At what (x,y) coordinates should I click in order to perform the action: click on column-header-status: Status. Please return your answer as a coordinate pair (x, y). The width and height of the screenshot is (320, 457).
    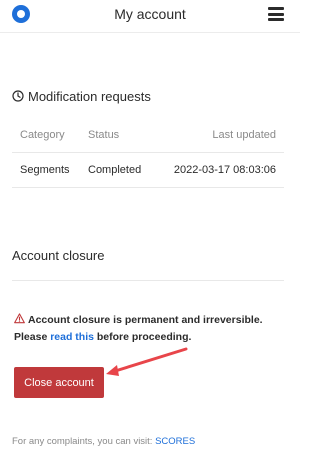
    Looking at the image, I should click on (104, 135).